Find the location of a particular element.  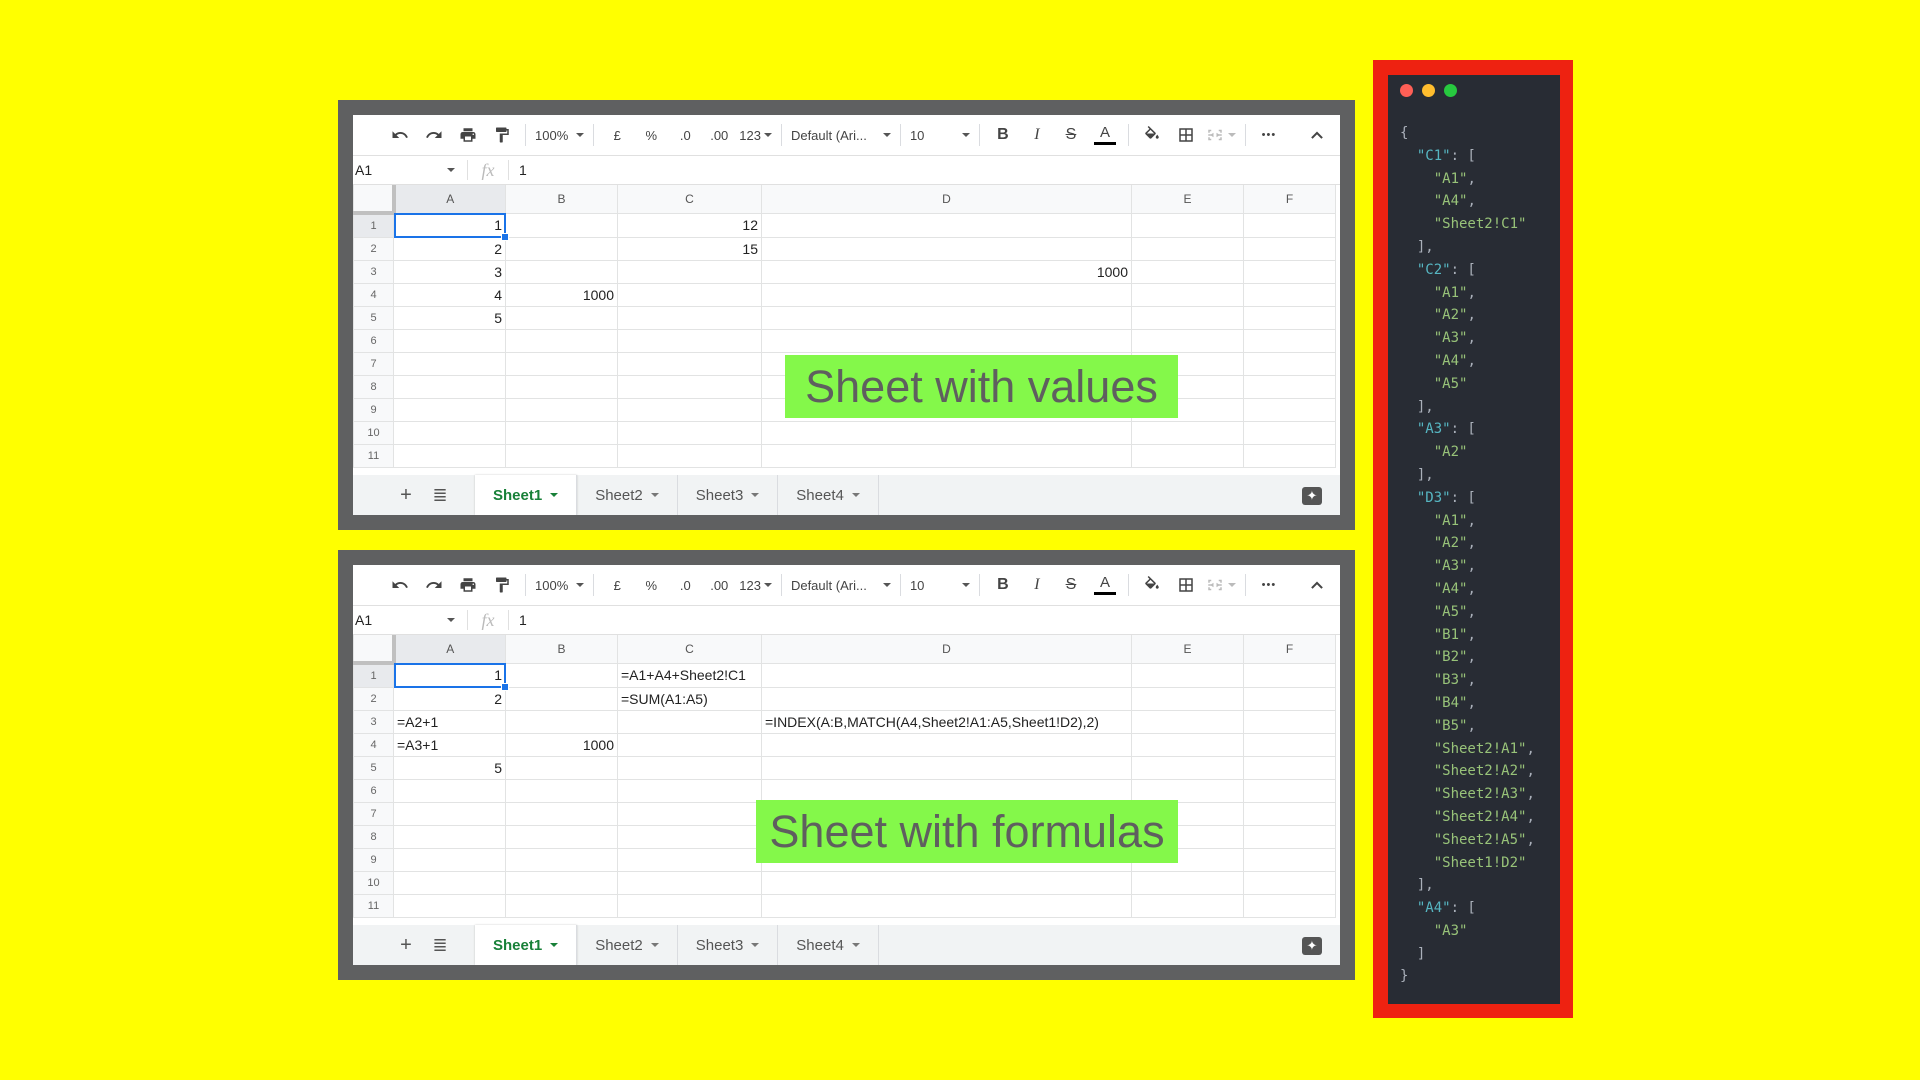

cell-b6 is located at coordinates (561, 341).